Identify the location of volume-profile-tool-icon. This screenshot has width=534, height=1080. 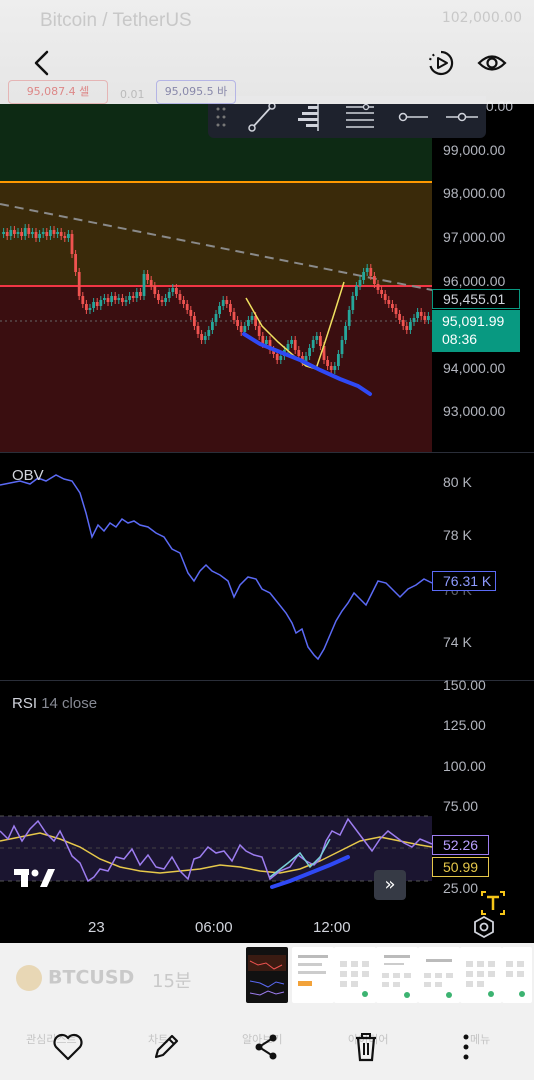
(312, 117).